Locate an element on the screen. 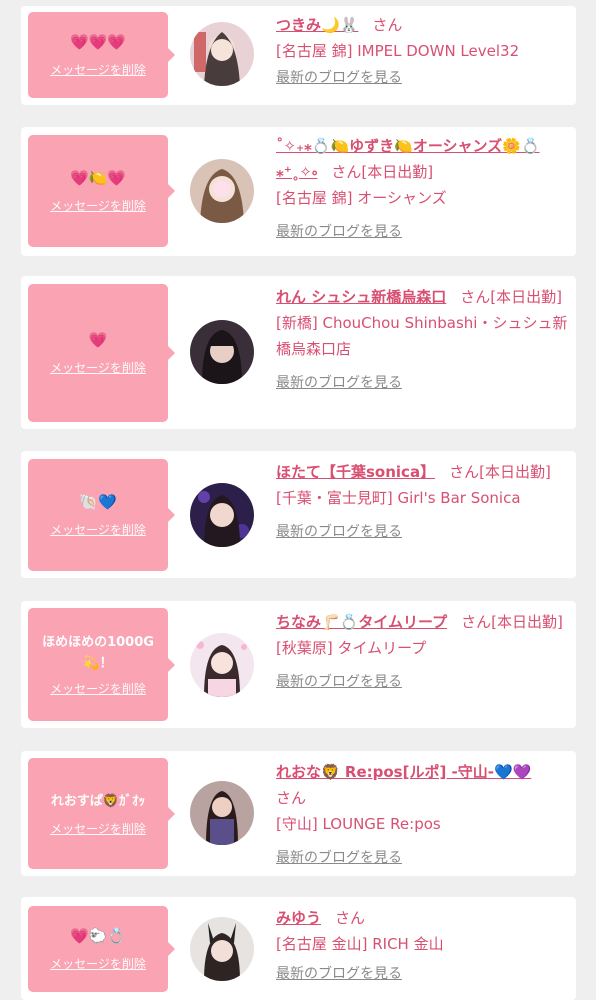  shop-name: [新橋] ChouChou Shinbashi・シュシュ新橋烏森口店 is located at coordinates (422, 336).